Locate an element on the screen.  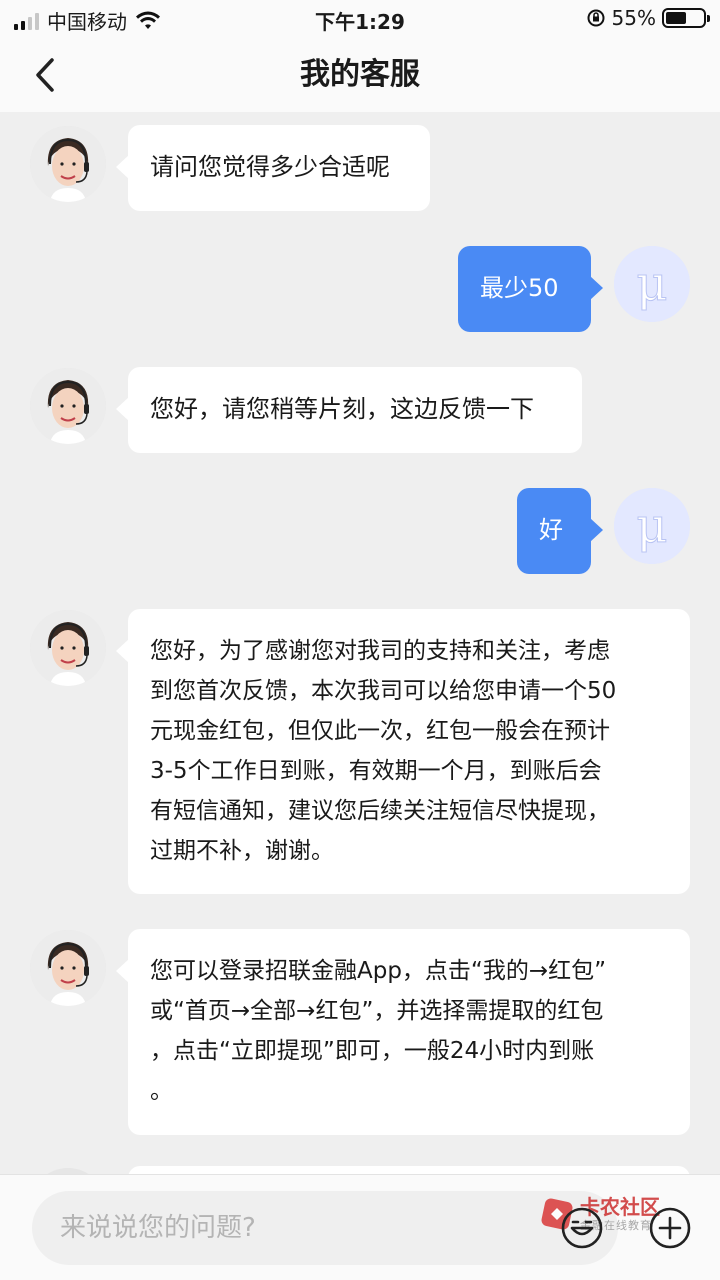
message-text: 好 is located at coordinates (551, 530).